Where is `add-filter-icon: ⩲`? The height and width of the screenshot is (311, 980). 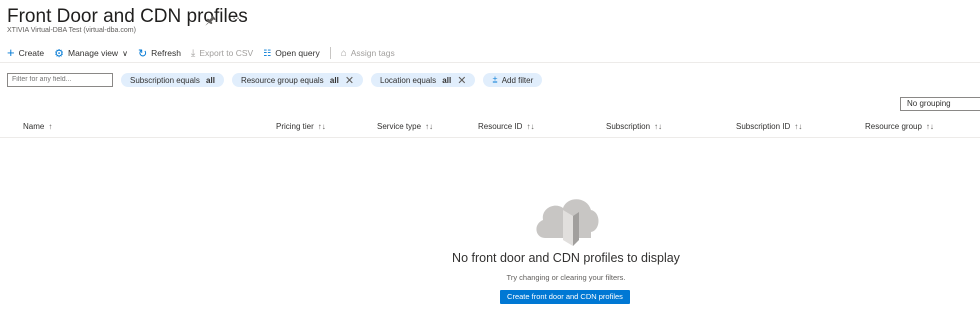
add-filter-icon: ⩲ is located at coordinates (495, 79).